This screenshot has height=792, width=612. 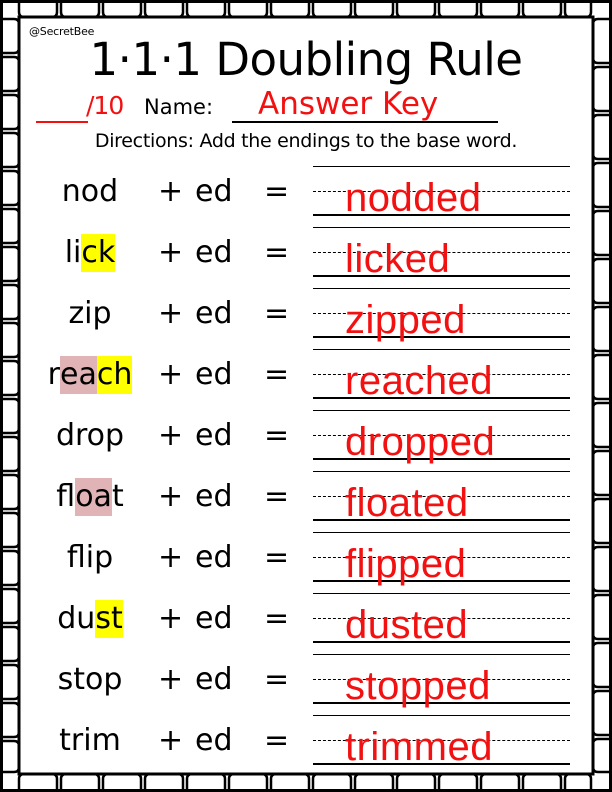 What do you see at coordinates (105, 105) in the screenshot?
I see `score-total: /10` at bounding box center [105, 105].